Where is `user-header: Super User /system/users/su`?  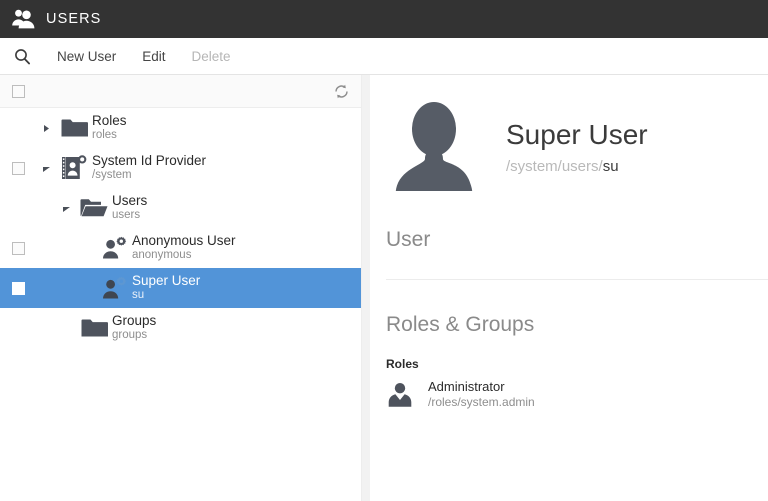
user-header: Super User /system/users/su is located at coordinates (577, 147).